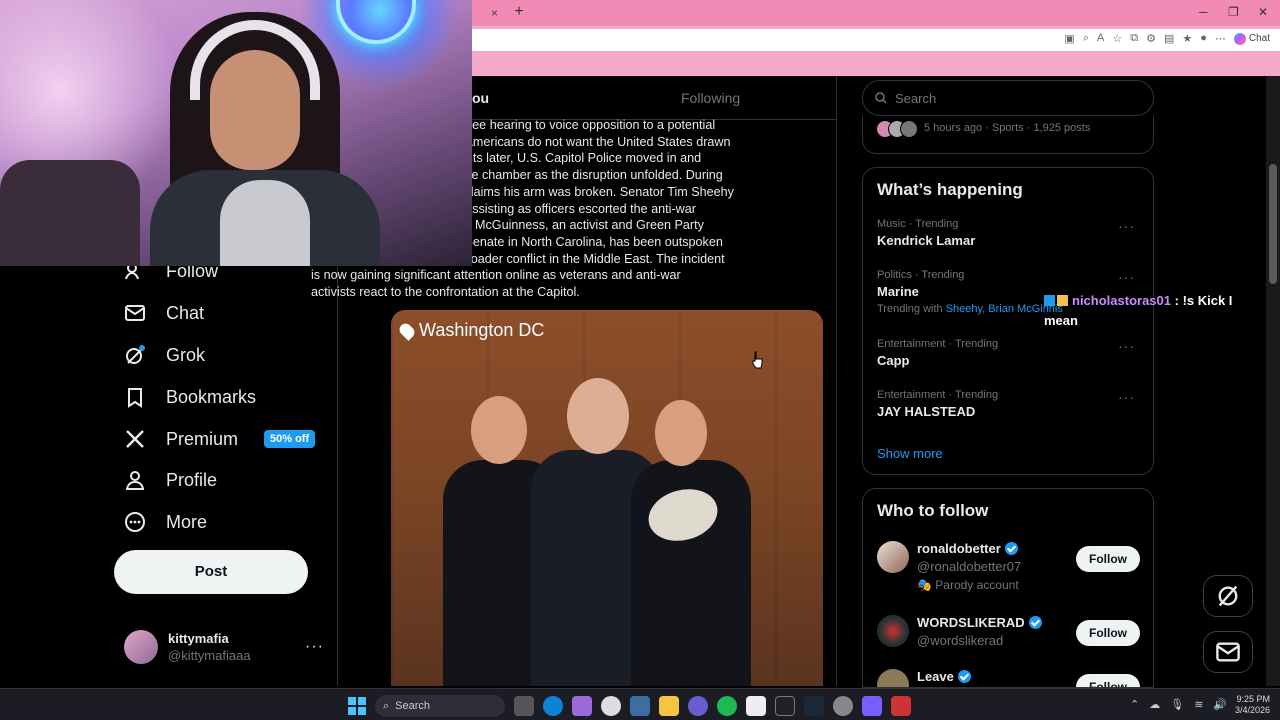 This screenshot has height=720, width=1280. Describe the element at coordinates (164, 313) in the screenshot. I see `nav-item-chat: Chat` at that location.